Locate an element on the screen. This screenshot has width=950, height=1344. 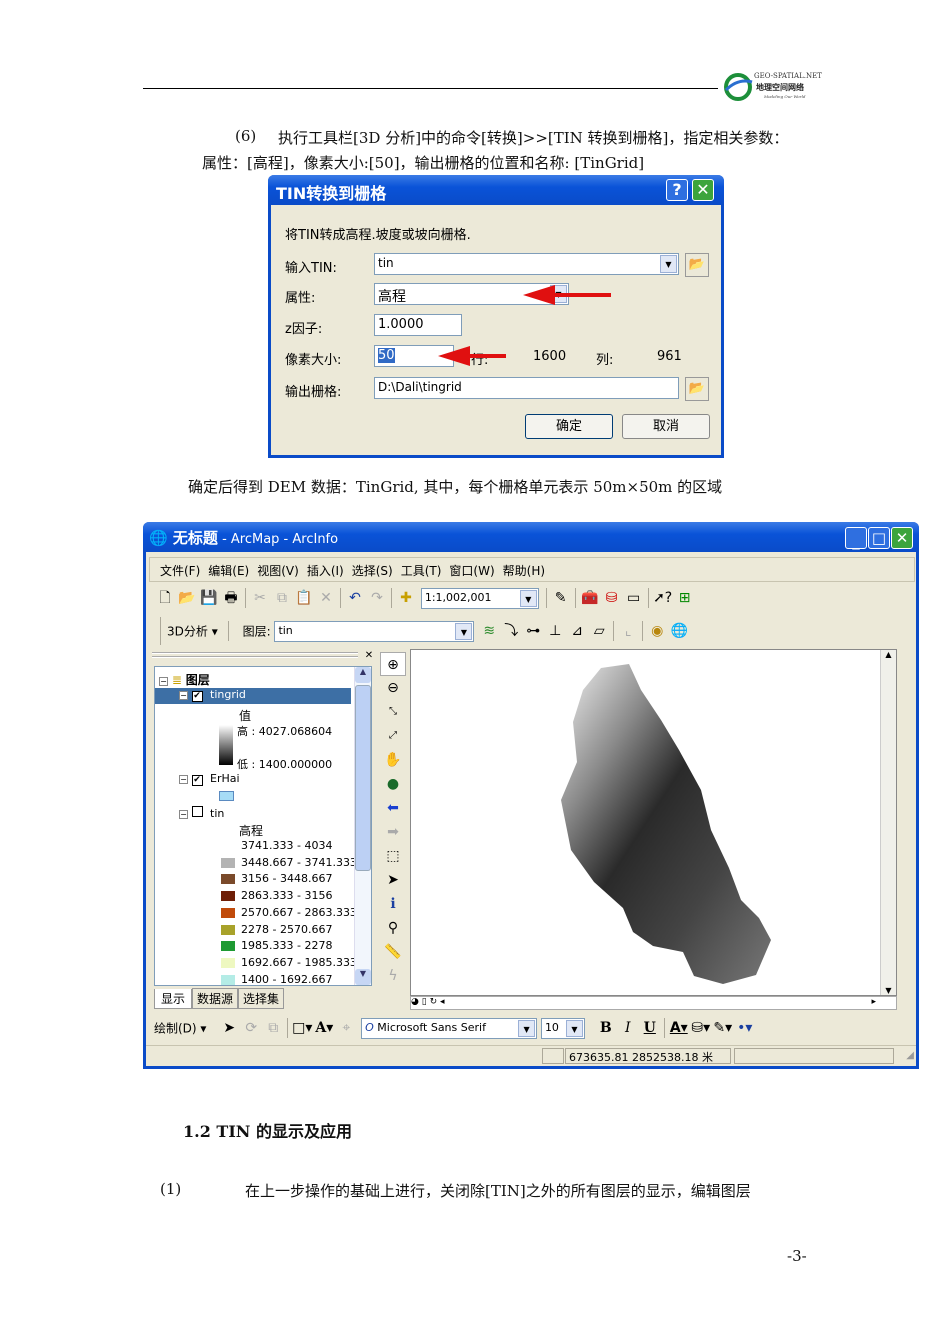
open-icon: 📂 is located at coordinates (187, 598).